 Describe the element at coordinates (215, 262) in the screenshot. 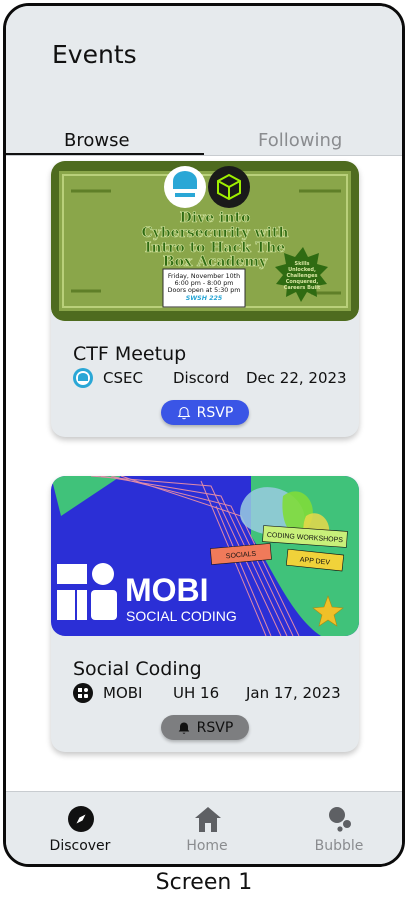

I see `banner-headline-line: Box Academy` at that location.